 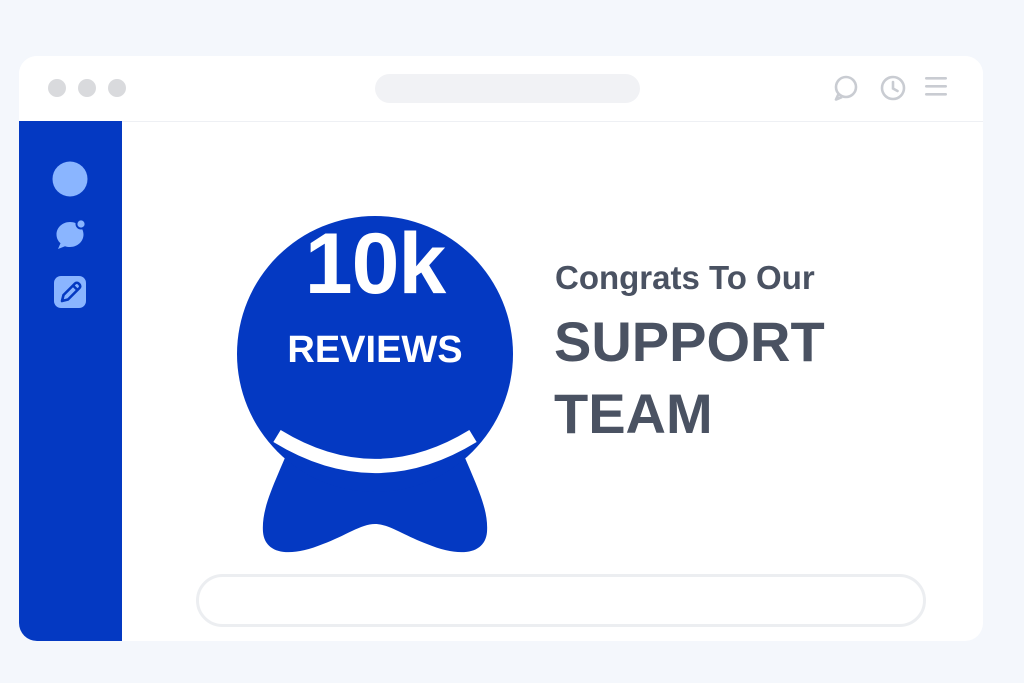 What do you see at coordinates (689, 341) in the screenshot?
I see `headline-line-1: SUPPORT` at bounding box center [689, 341].